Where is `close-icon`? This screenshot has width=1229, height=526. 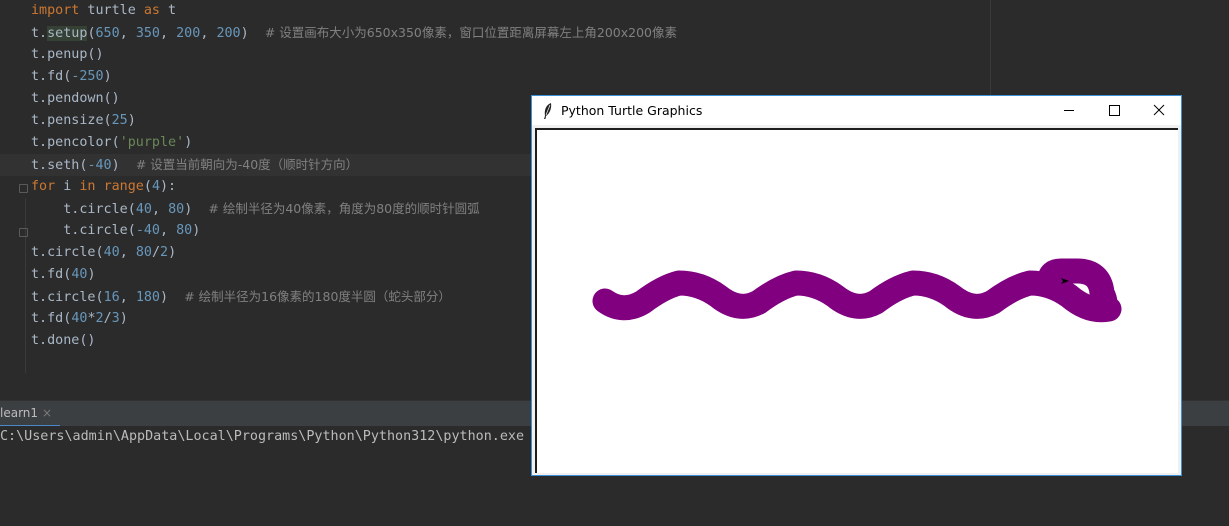
close-icon is located at coordinates (1159, 110).